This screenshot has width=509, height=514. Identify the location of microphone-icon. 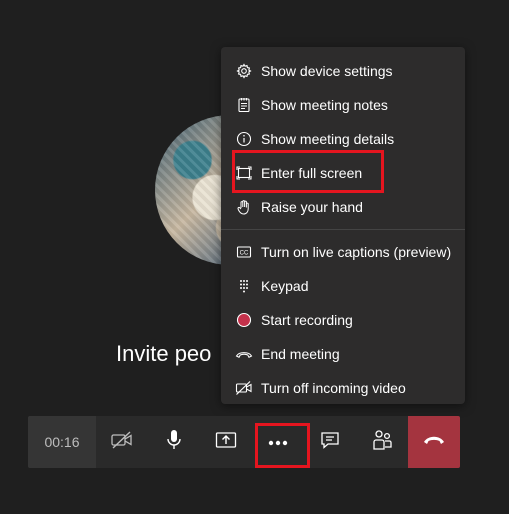
(174, 442).